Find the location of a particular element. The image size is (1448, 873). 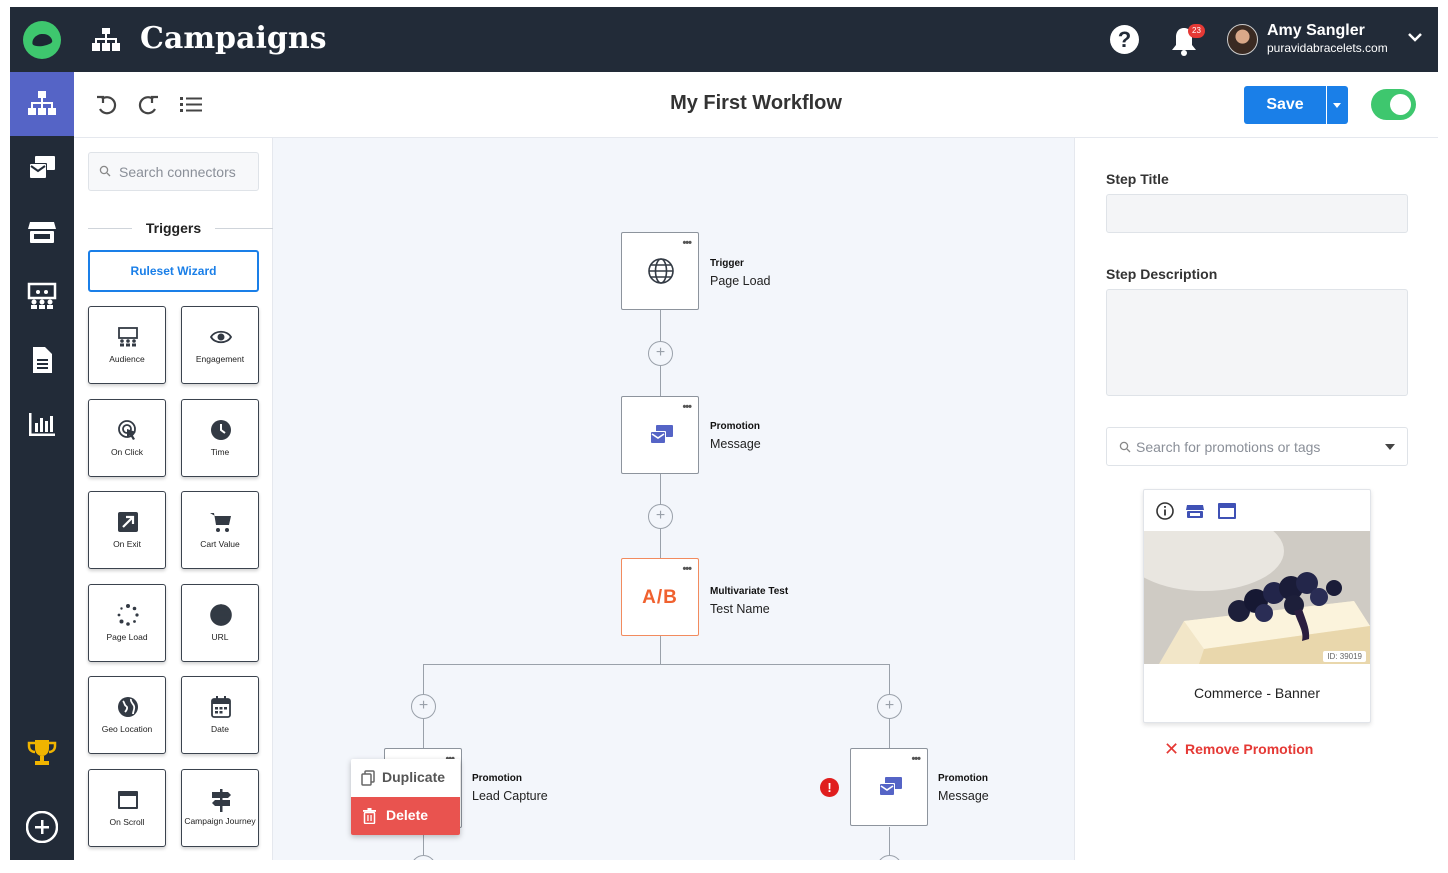

page-title: Campaigns is located at coordinates (233, 38).